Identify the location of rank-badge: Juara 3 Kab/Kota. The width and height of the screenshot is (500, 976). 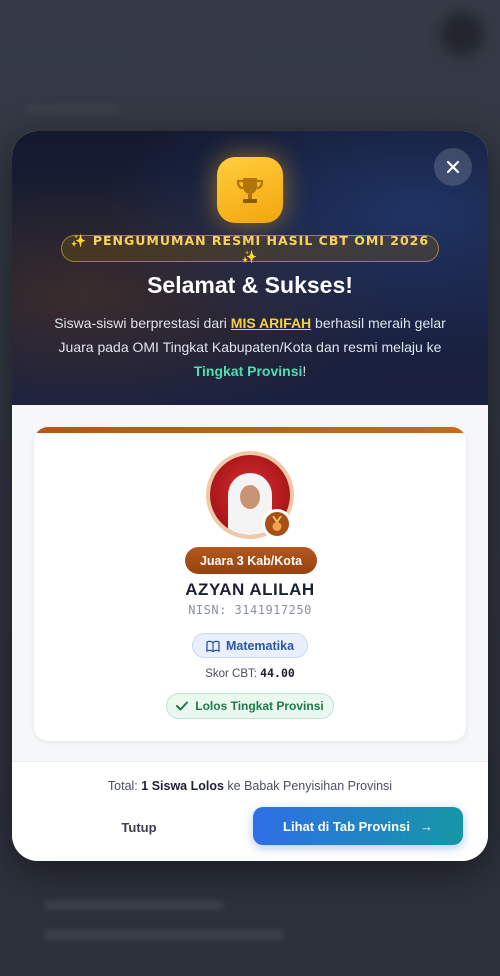
(251, 560).